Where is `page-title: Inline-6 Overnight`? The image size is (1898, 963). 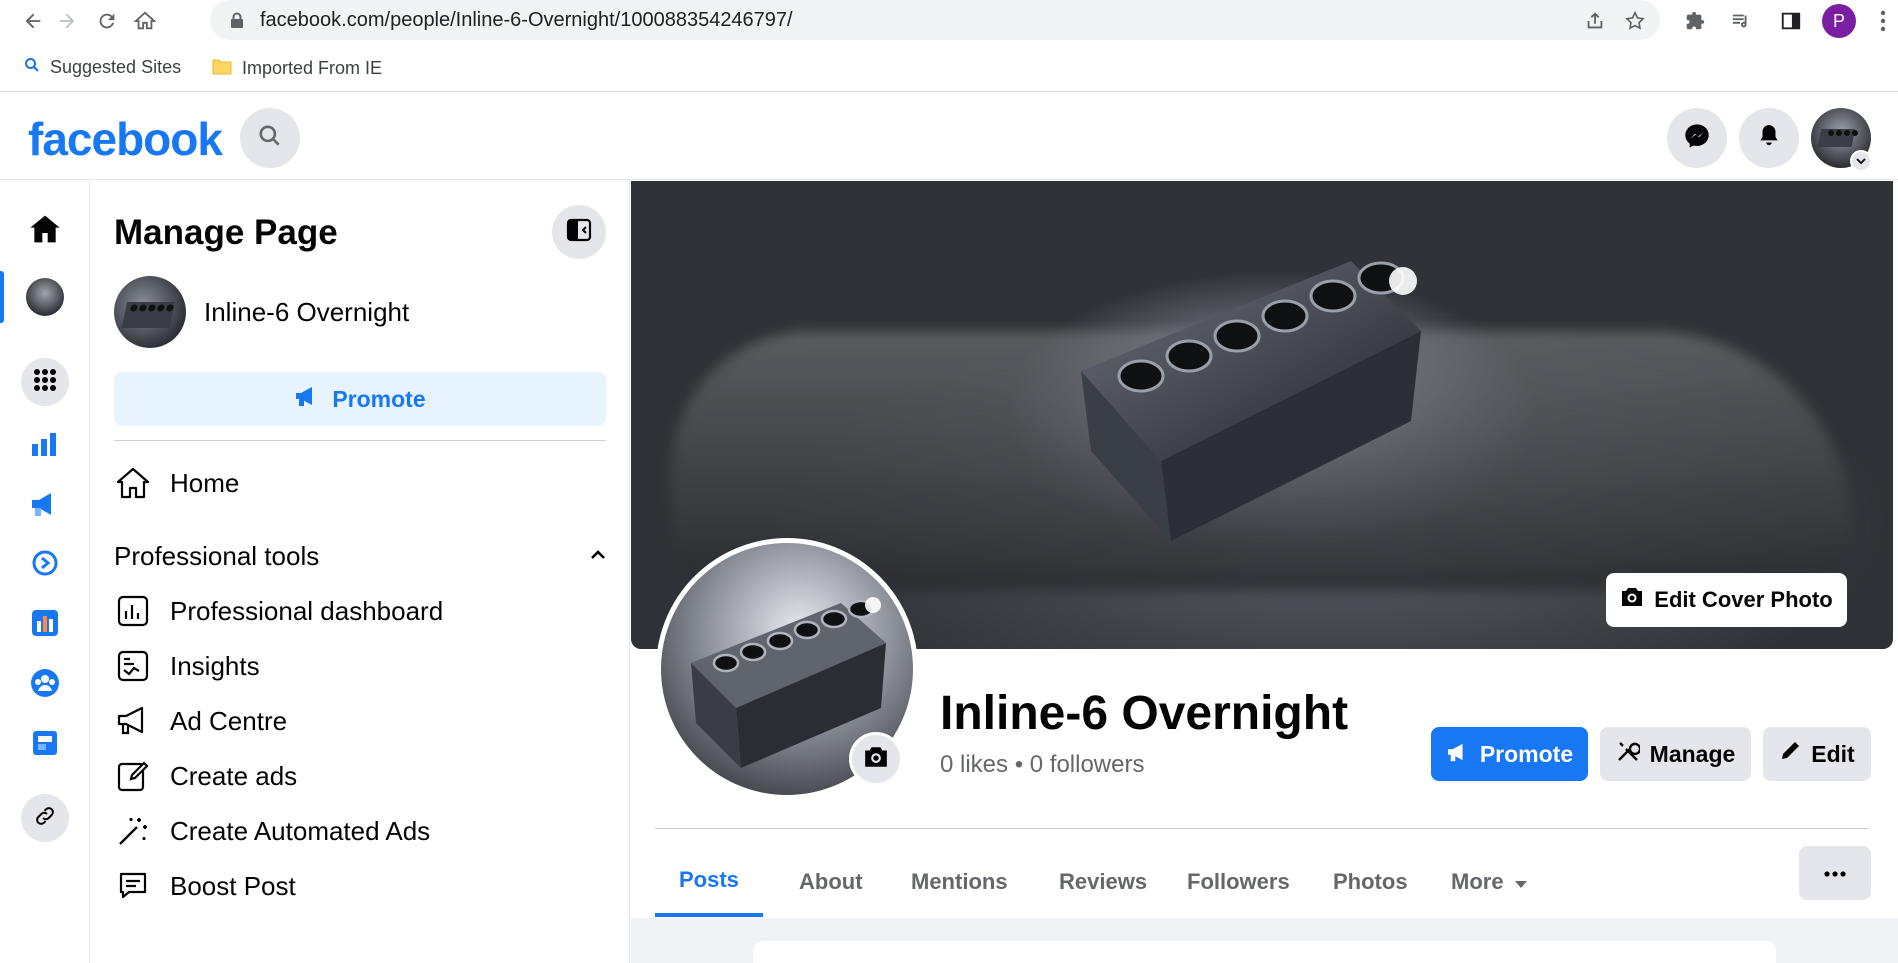
page-title: Inline-6 Overnight is located at coordinates (1144, 713).